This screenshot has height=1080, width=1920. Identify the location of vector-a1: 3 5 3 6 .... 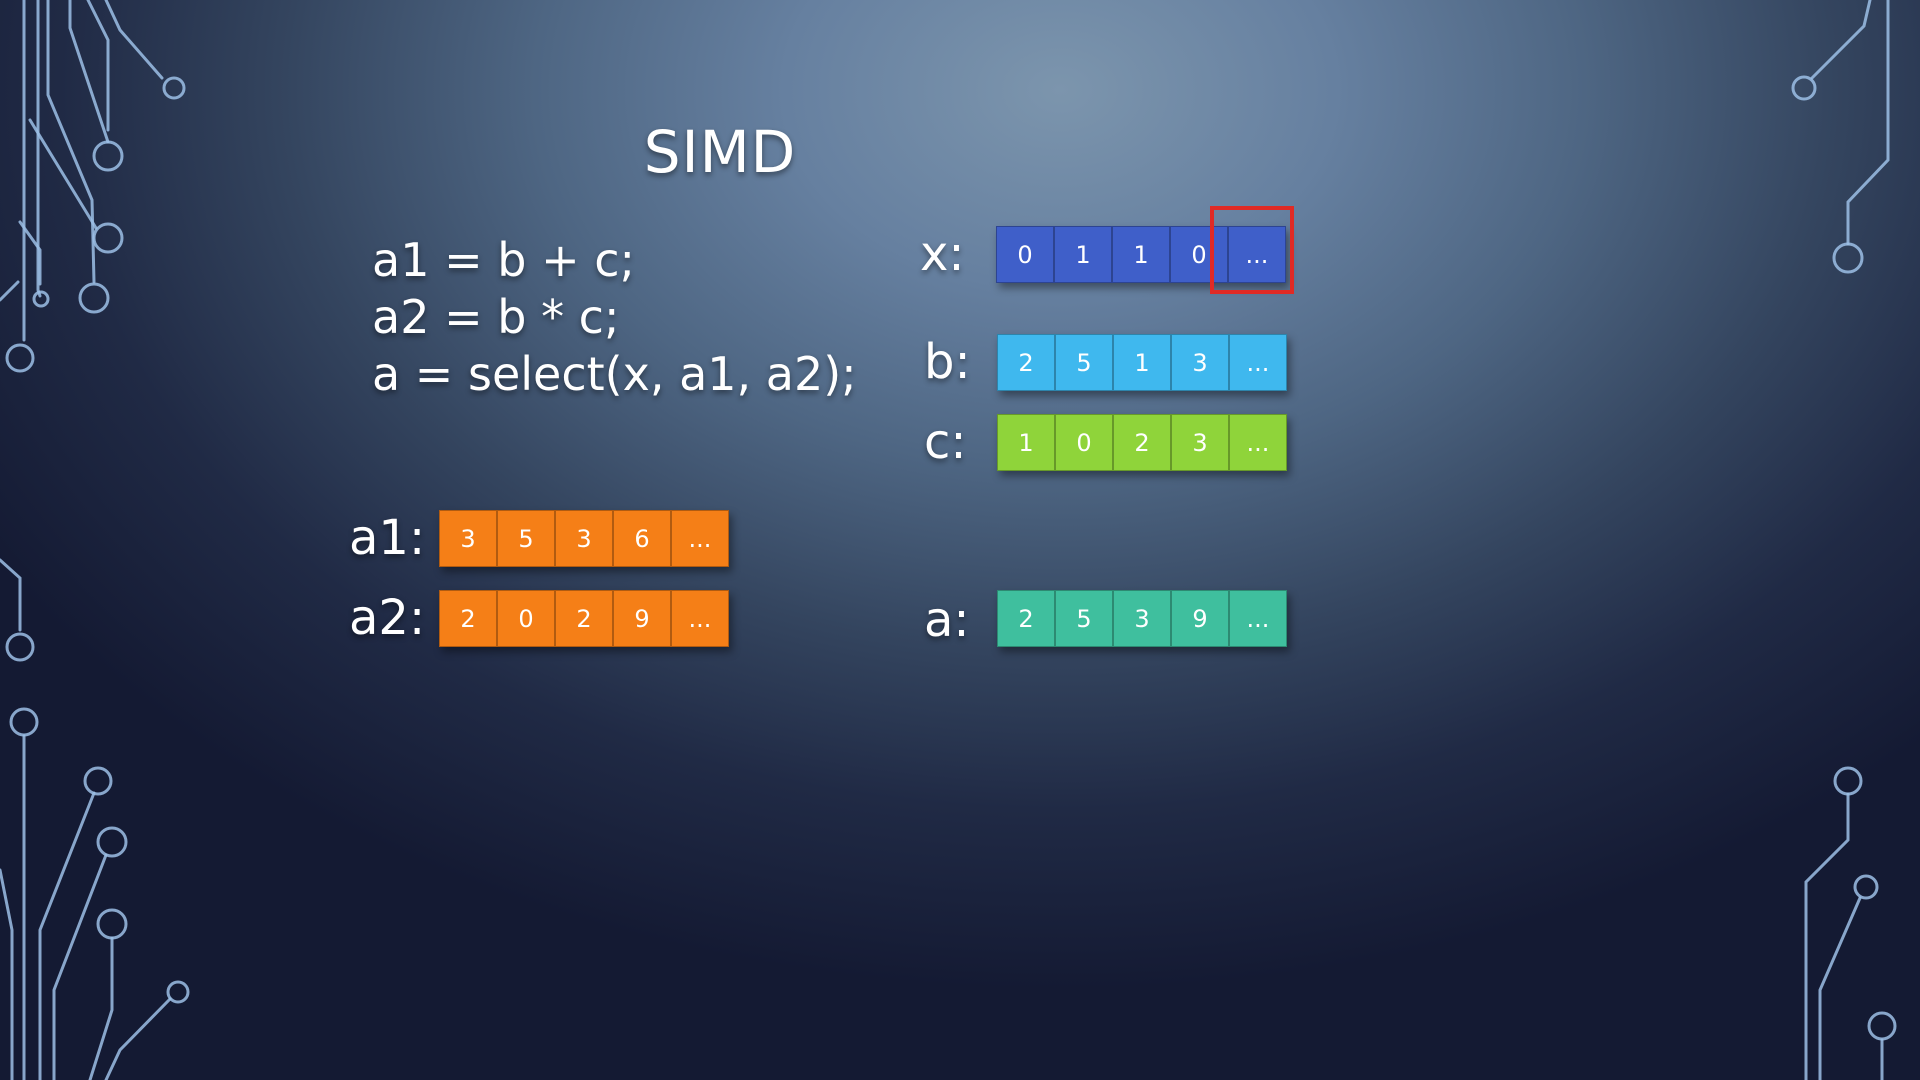
(584, 538).